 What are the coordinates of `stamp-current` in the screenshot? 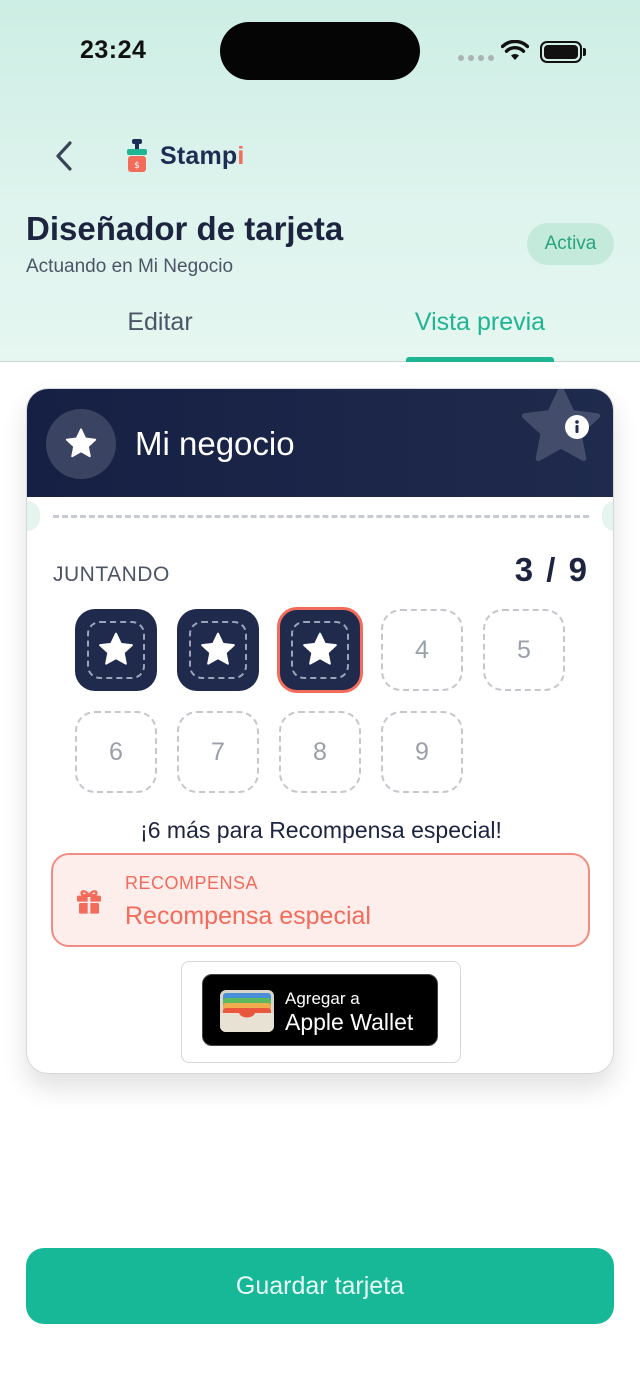 It's located at (320, 650).